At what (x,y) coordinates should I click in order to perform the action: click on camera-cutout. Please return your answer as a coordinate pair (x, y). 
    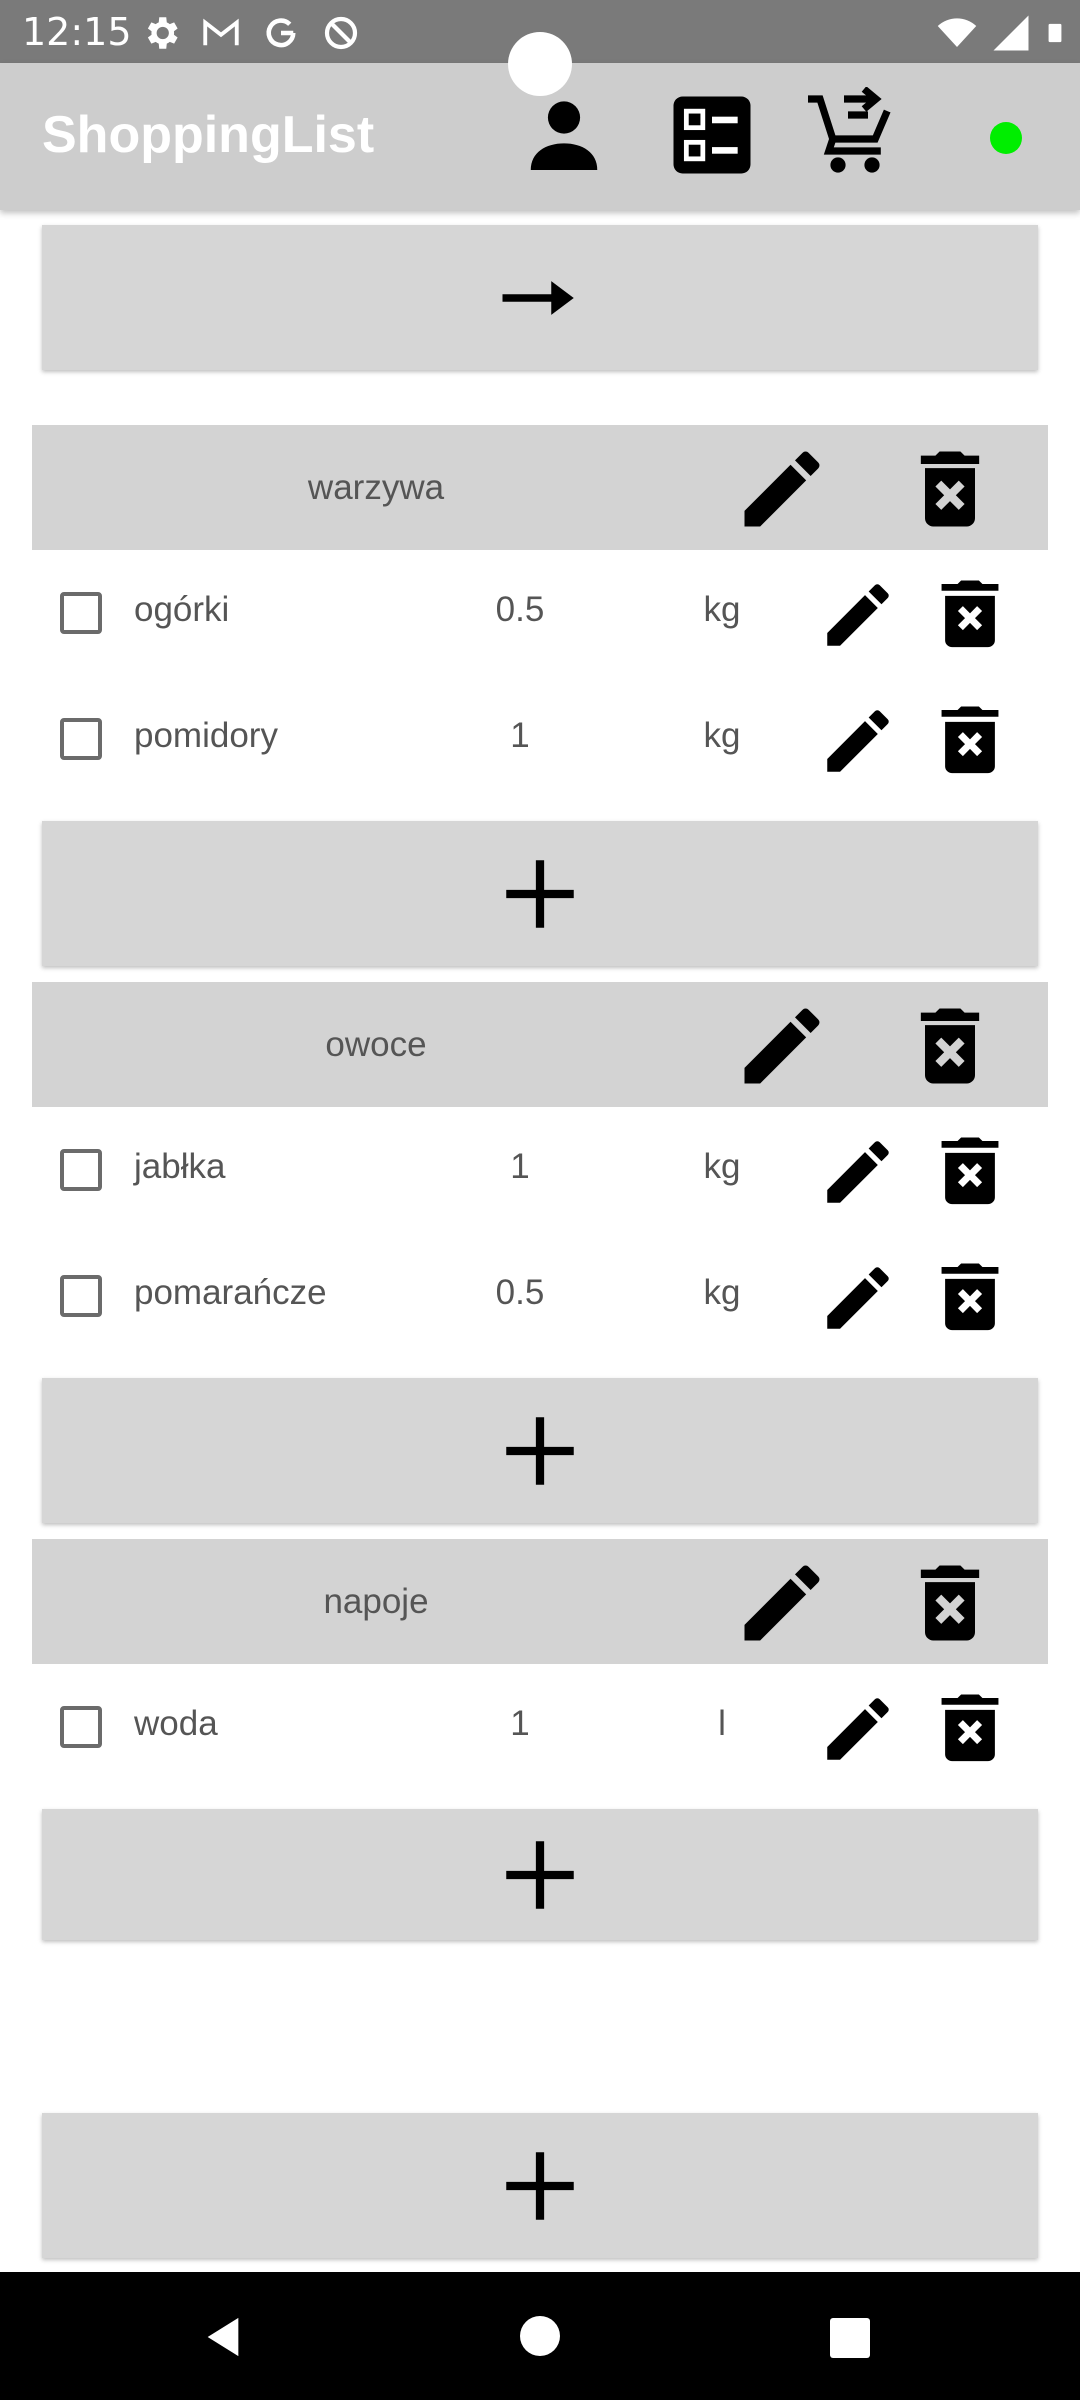
    Looking at the image, I should click on (540, 64).